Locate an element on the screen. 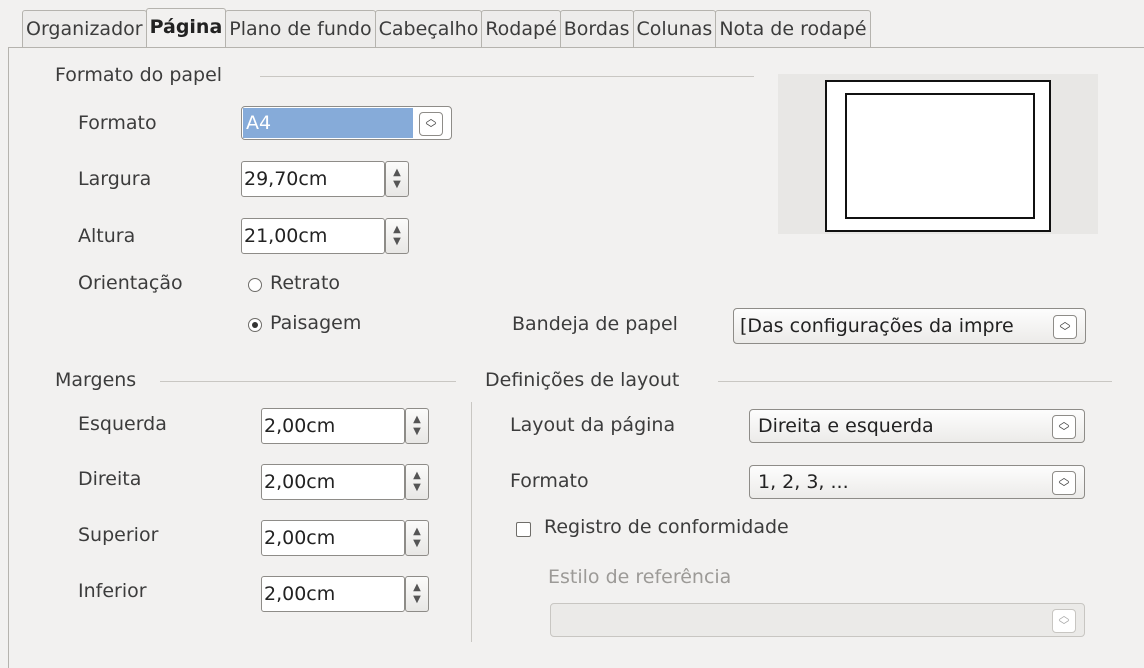 The width and height of the screenshot is (1144, 668). right-margin-spinbox: 2,00cm ▲ ▼ is located at coordinates (345, 482).